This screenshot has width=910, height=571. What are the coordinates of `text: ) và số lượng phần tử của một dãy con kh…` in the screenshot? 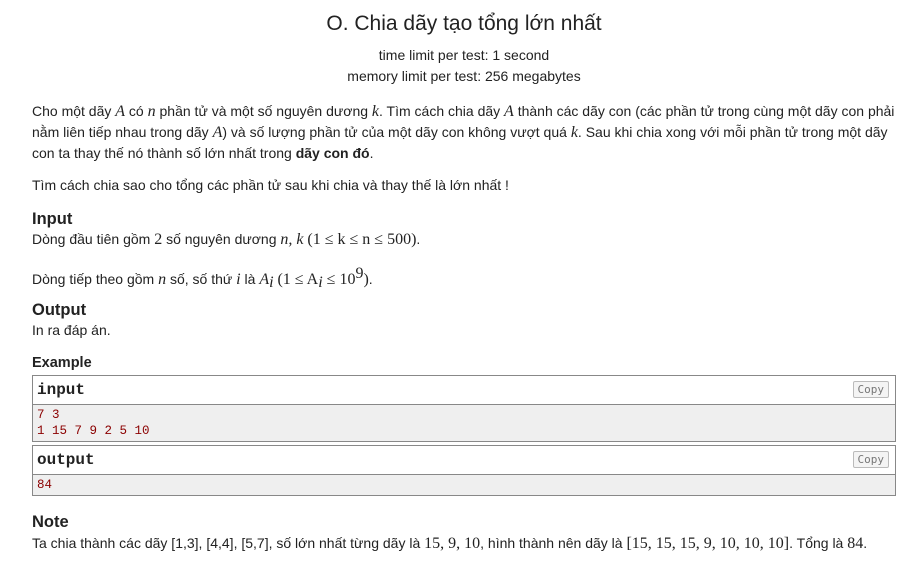 It's located at (396, 132).